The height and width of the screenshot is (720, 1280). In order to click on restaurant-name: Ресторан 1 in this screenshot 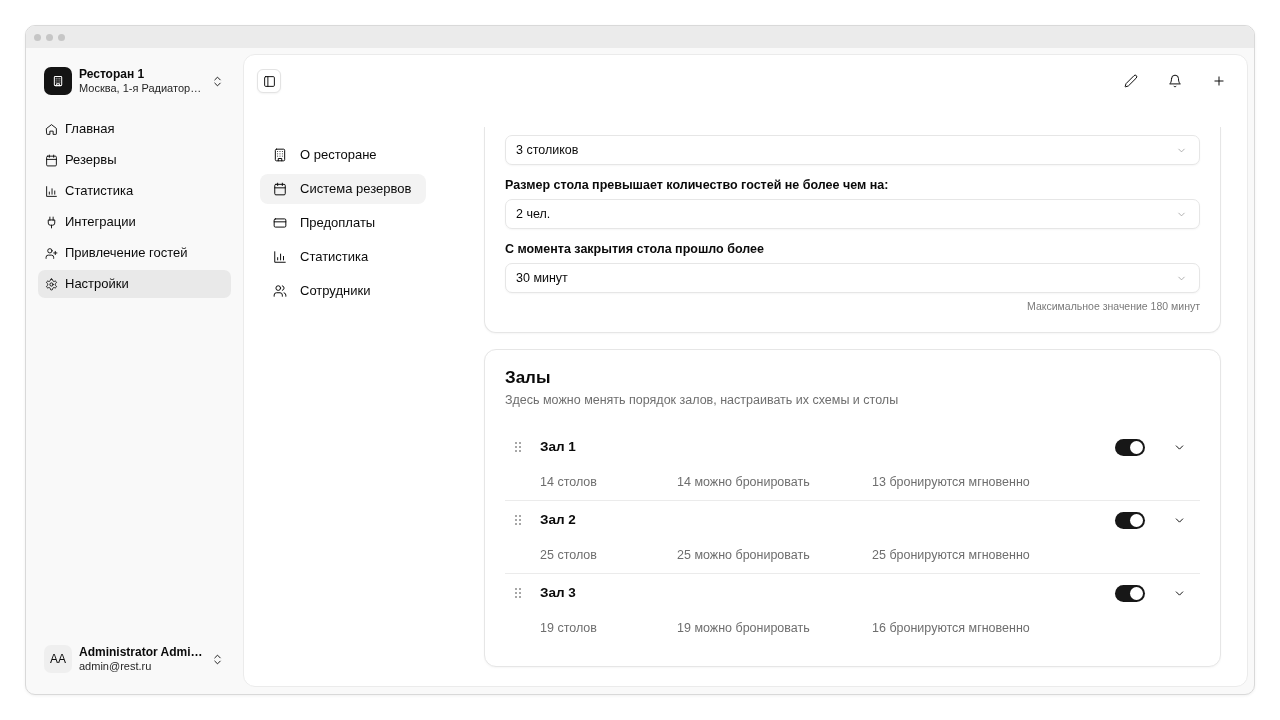, I will do `click(112, 74)`.